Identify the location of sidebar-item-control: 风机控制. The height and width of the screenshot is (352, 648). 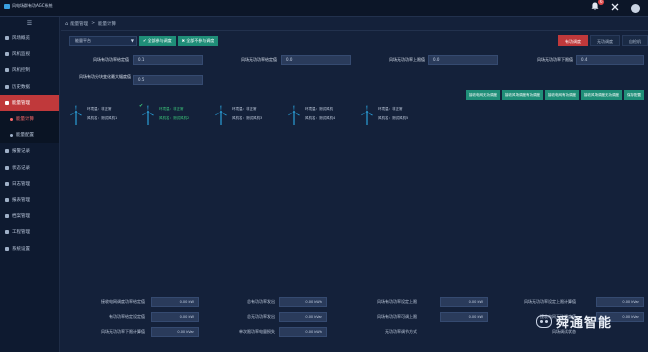
(29, 70).